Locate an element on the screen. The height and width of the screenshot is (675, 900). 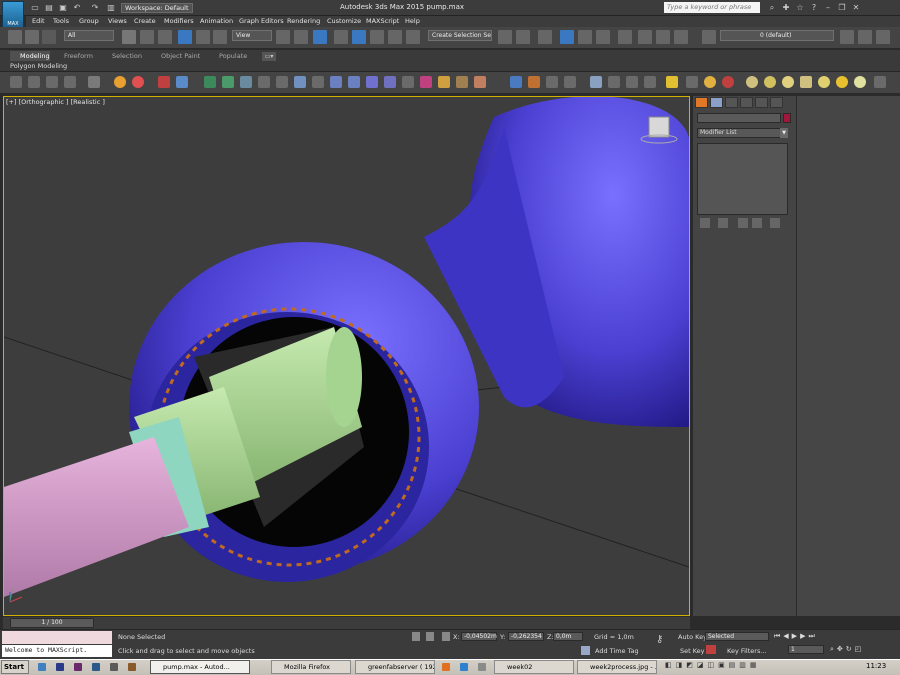
timeline is located at coordinates (346, 623).